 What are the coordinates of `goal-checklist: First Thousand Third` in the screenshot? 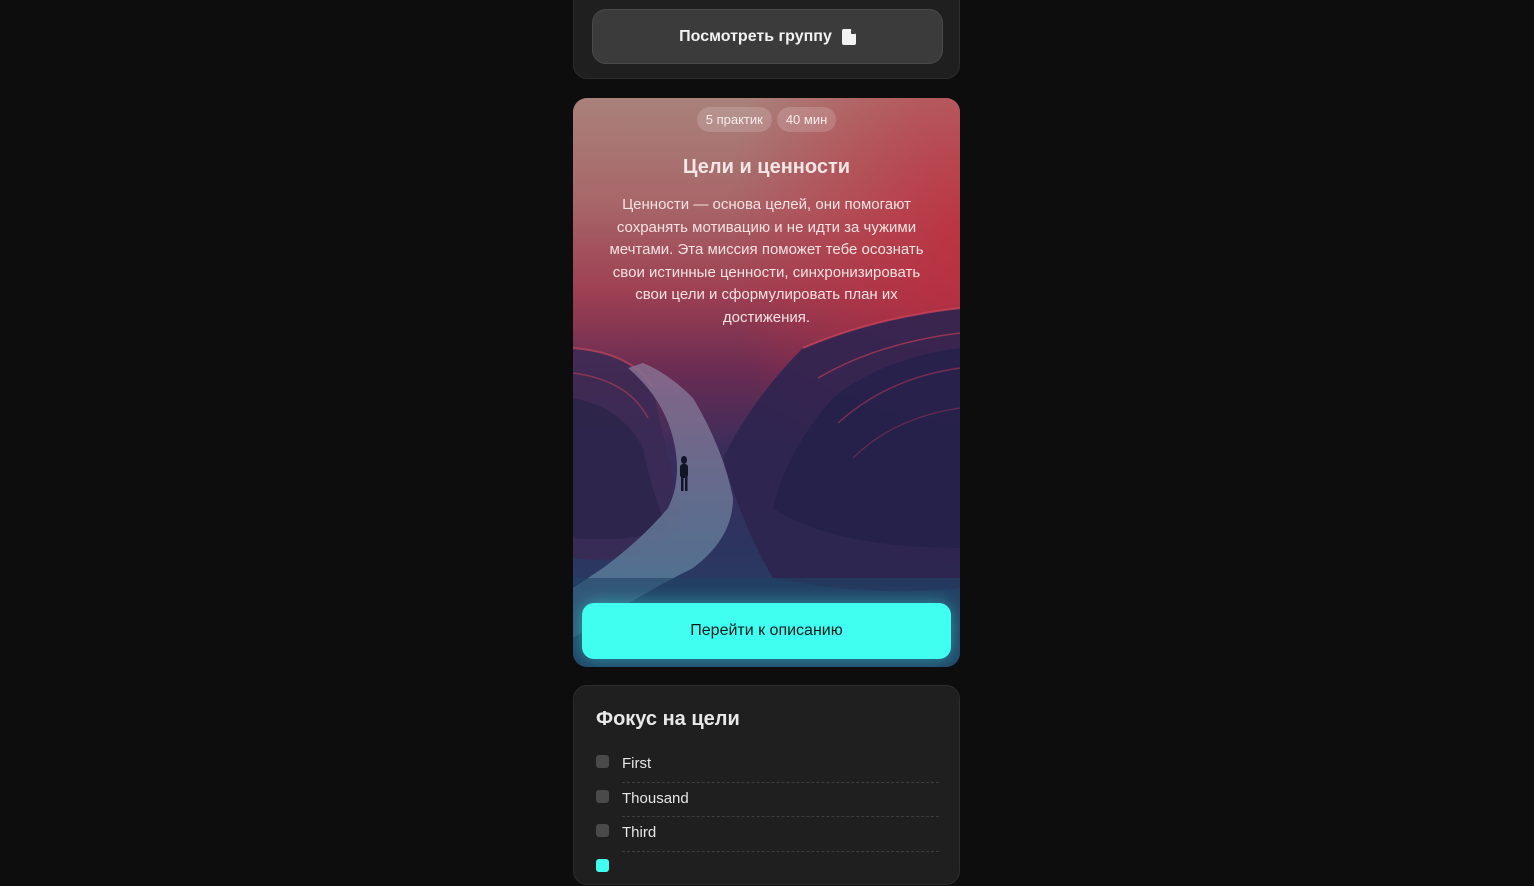 It's located at (767, 817).